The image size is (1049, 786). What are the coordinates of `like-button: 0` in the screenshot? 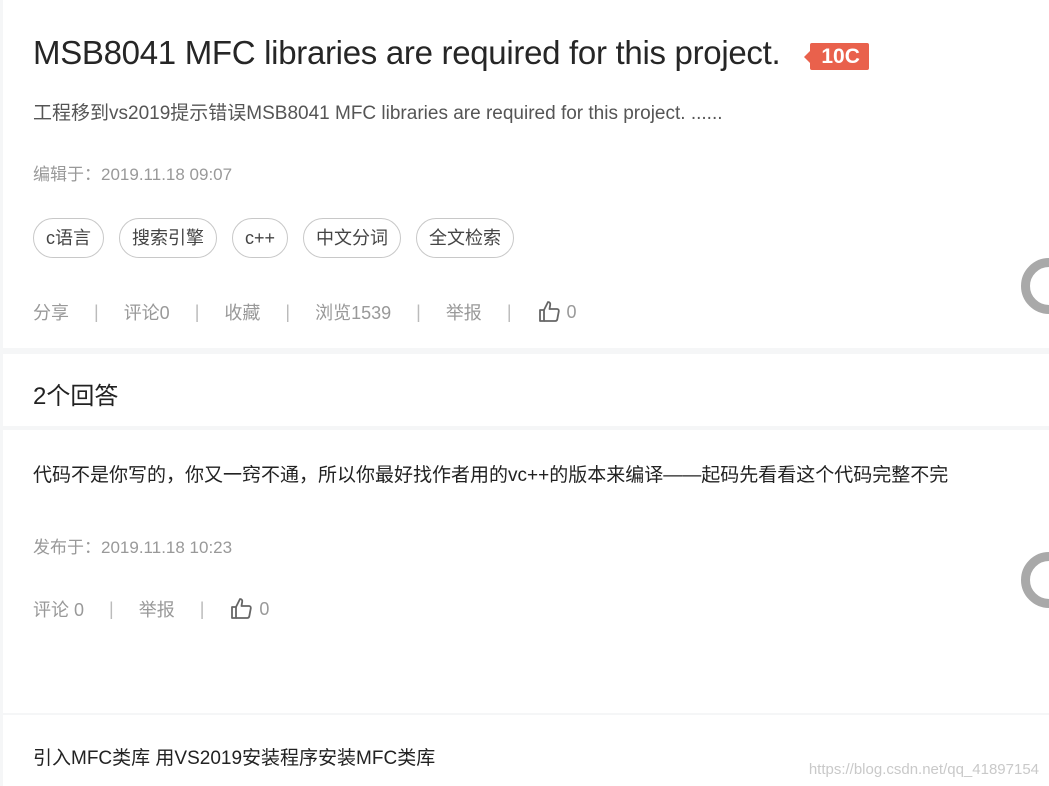 It's located at (557, 312).